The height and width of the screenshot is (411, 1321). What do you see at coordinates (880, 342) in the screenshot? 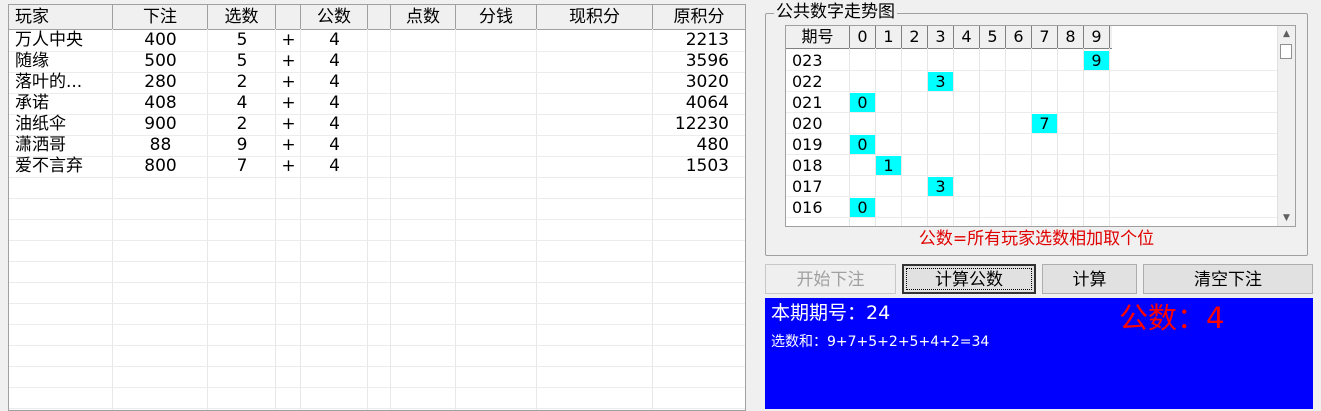
I see `pick-sum-label: 选数和：9+7+5+2+5+4+2=34` at bounding box center [880, 342].